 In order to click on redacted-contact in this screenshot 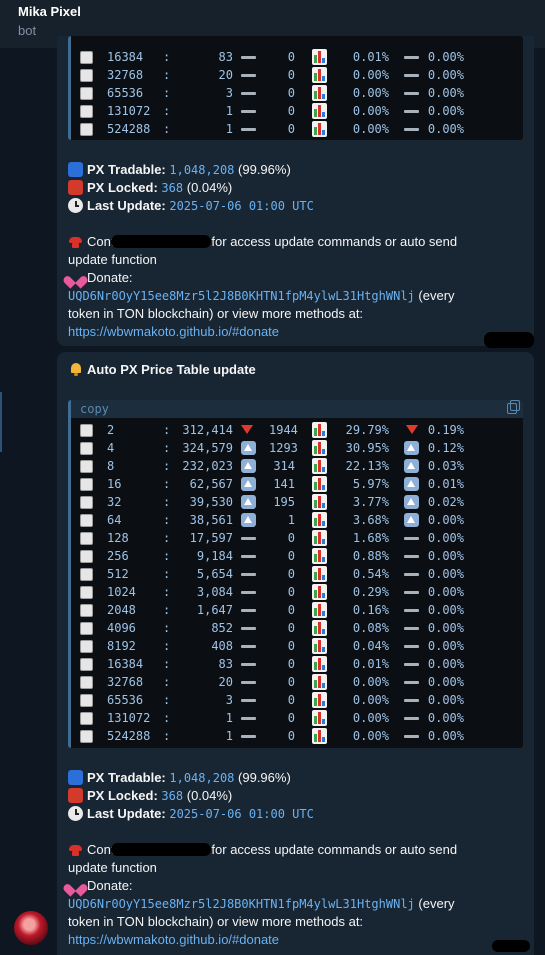, I will do `click(161, 241)`.